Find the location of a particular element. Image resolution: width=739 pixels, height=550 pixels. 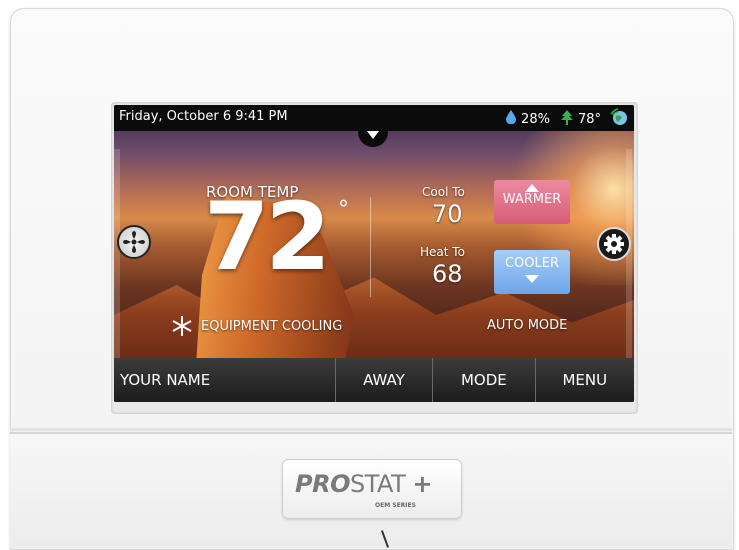

equipment-status: EQUIPMENT COOLING is located at coordinates (255, 326).